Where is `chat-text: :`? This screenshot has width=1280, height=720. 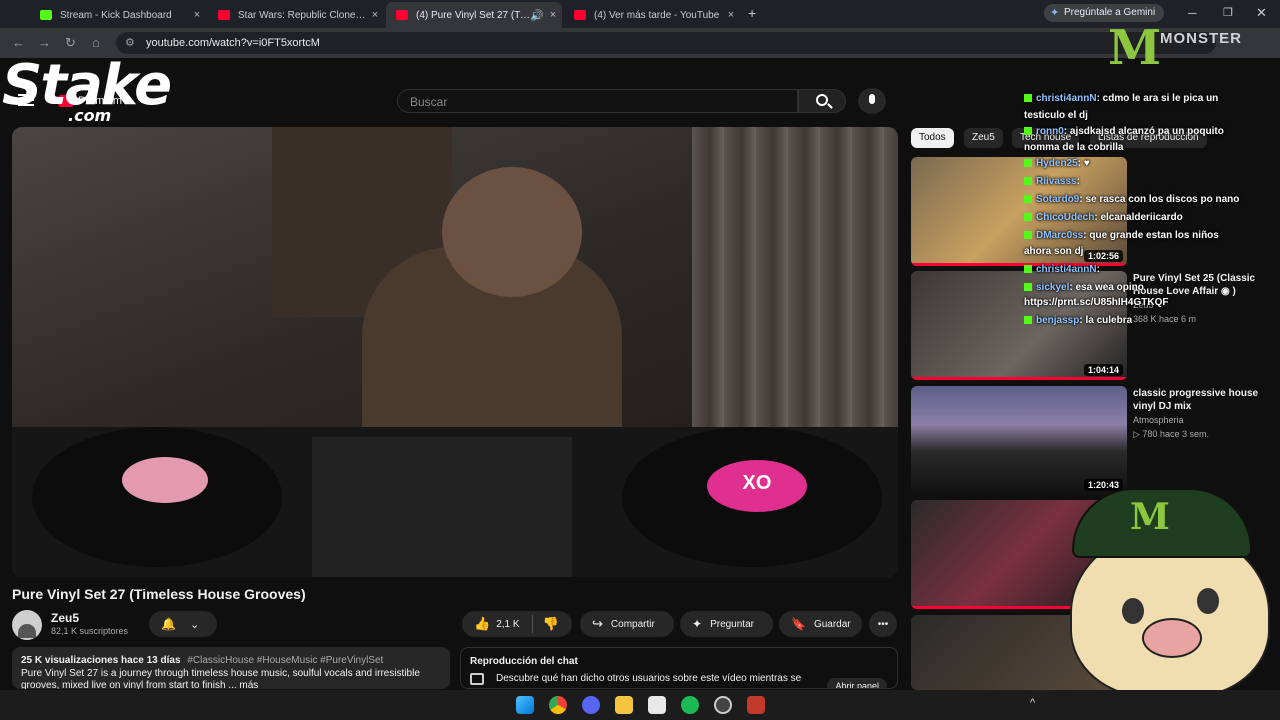
chat-text: : is located at coordinates (1098, 269).